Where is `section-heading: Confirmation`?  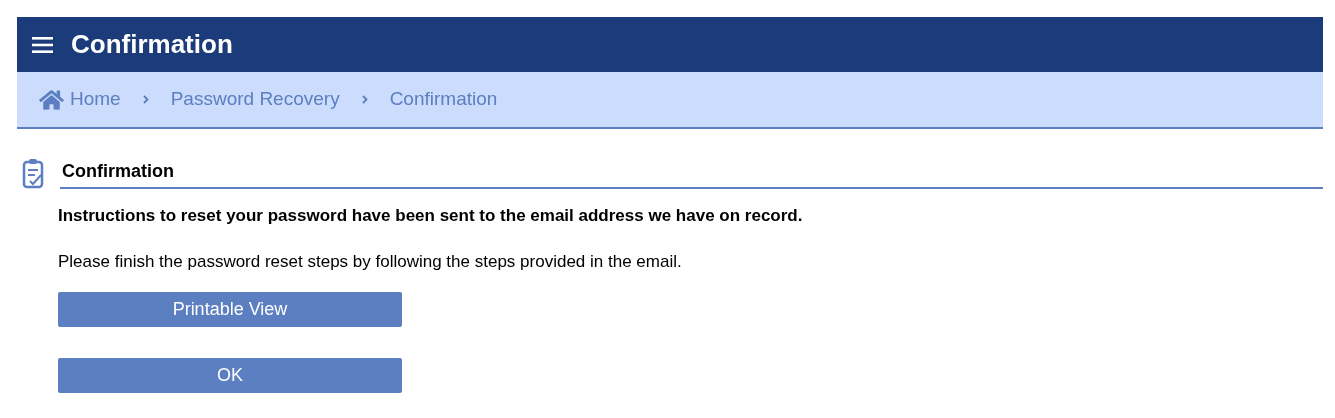 section-heading: Confirmation is located at coordinates (691, 173).